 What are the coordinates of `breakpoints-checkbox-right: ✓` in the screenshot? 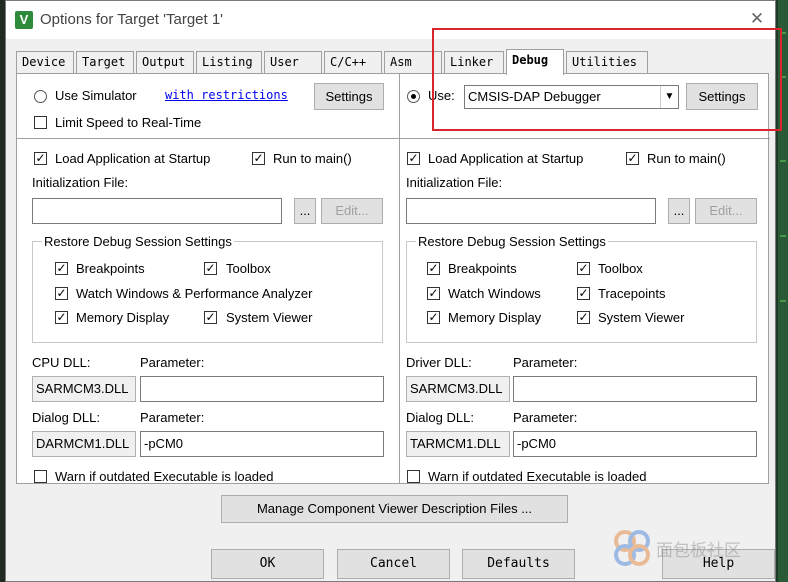 It's located at (433, 268).